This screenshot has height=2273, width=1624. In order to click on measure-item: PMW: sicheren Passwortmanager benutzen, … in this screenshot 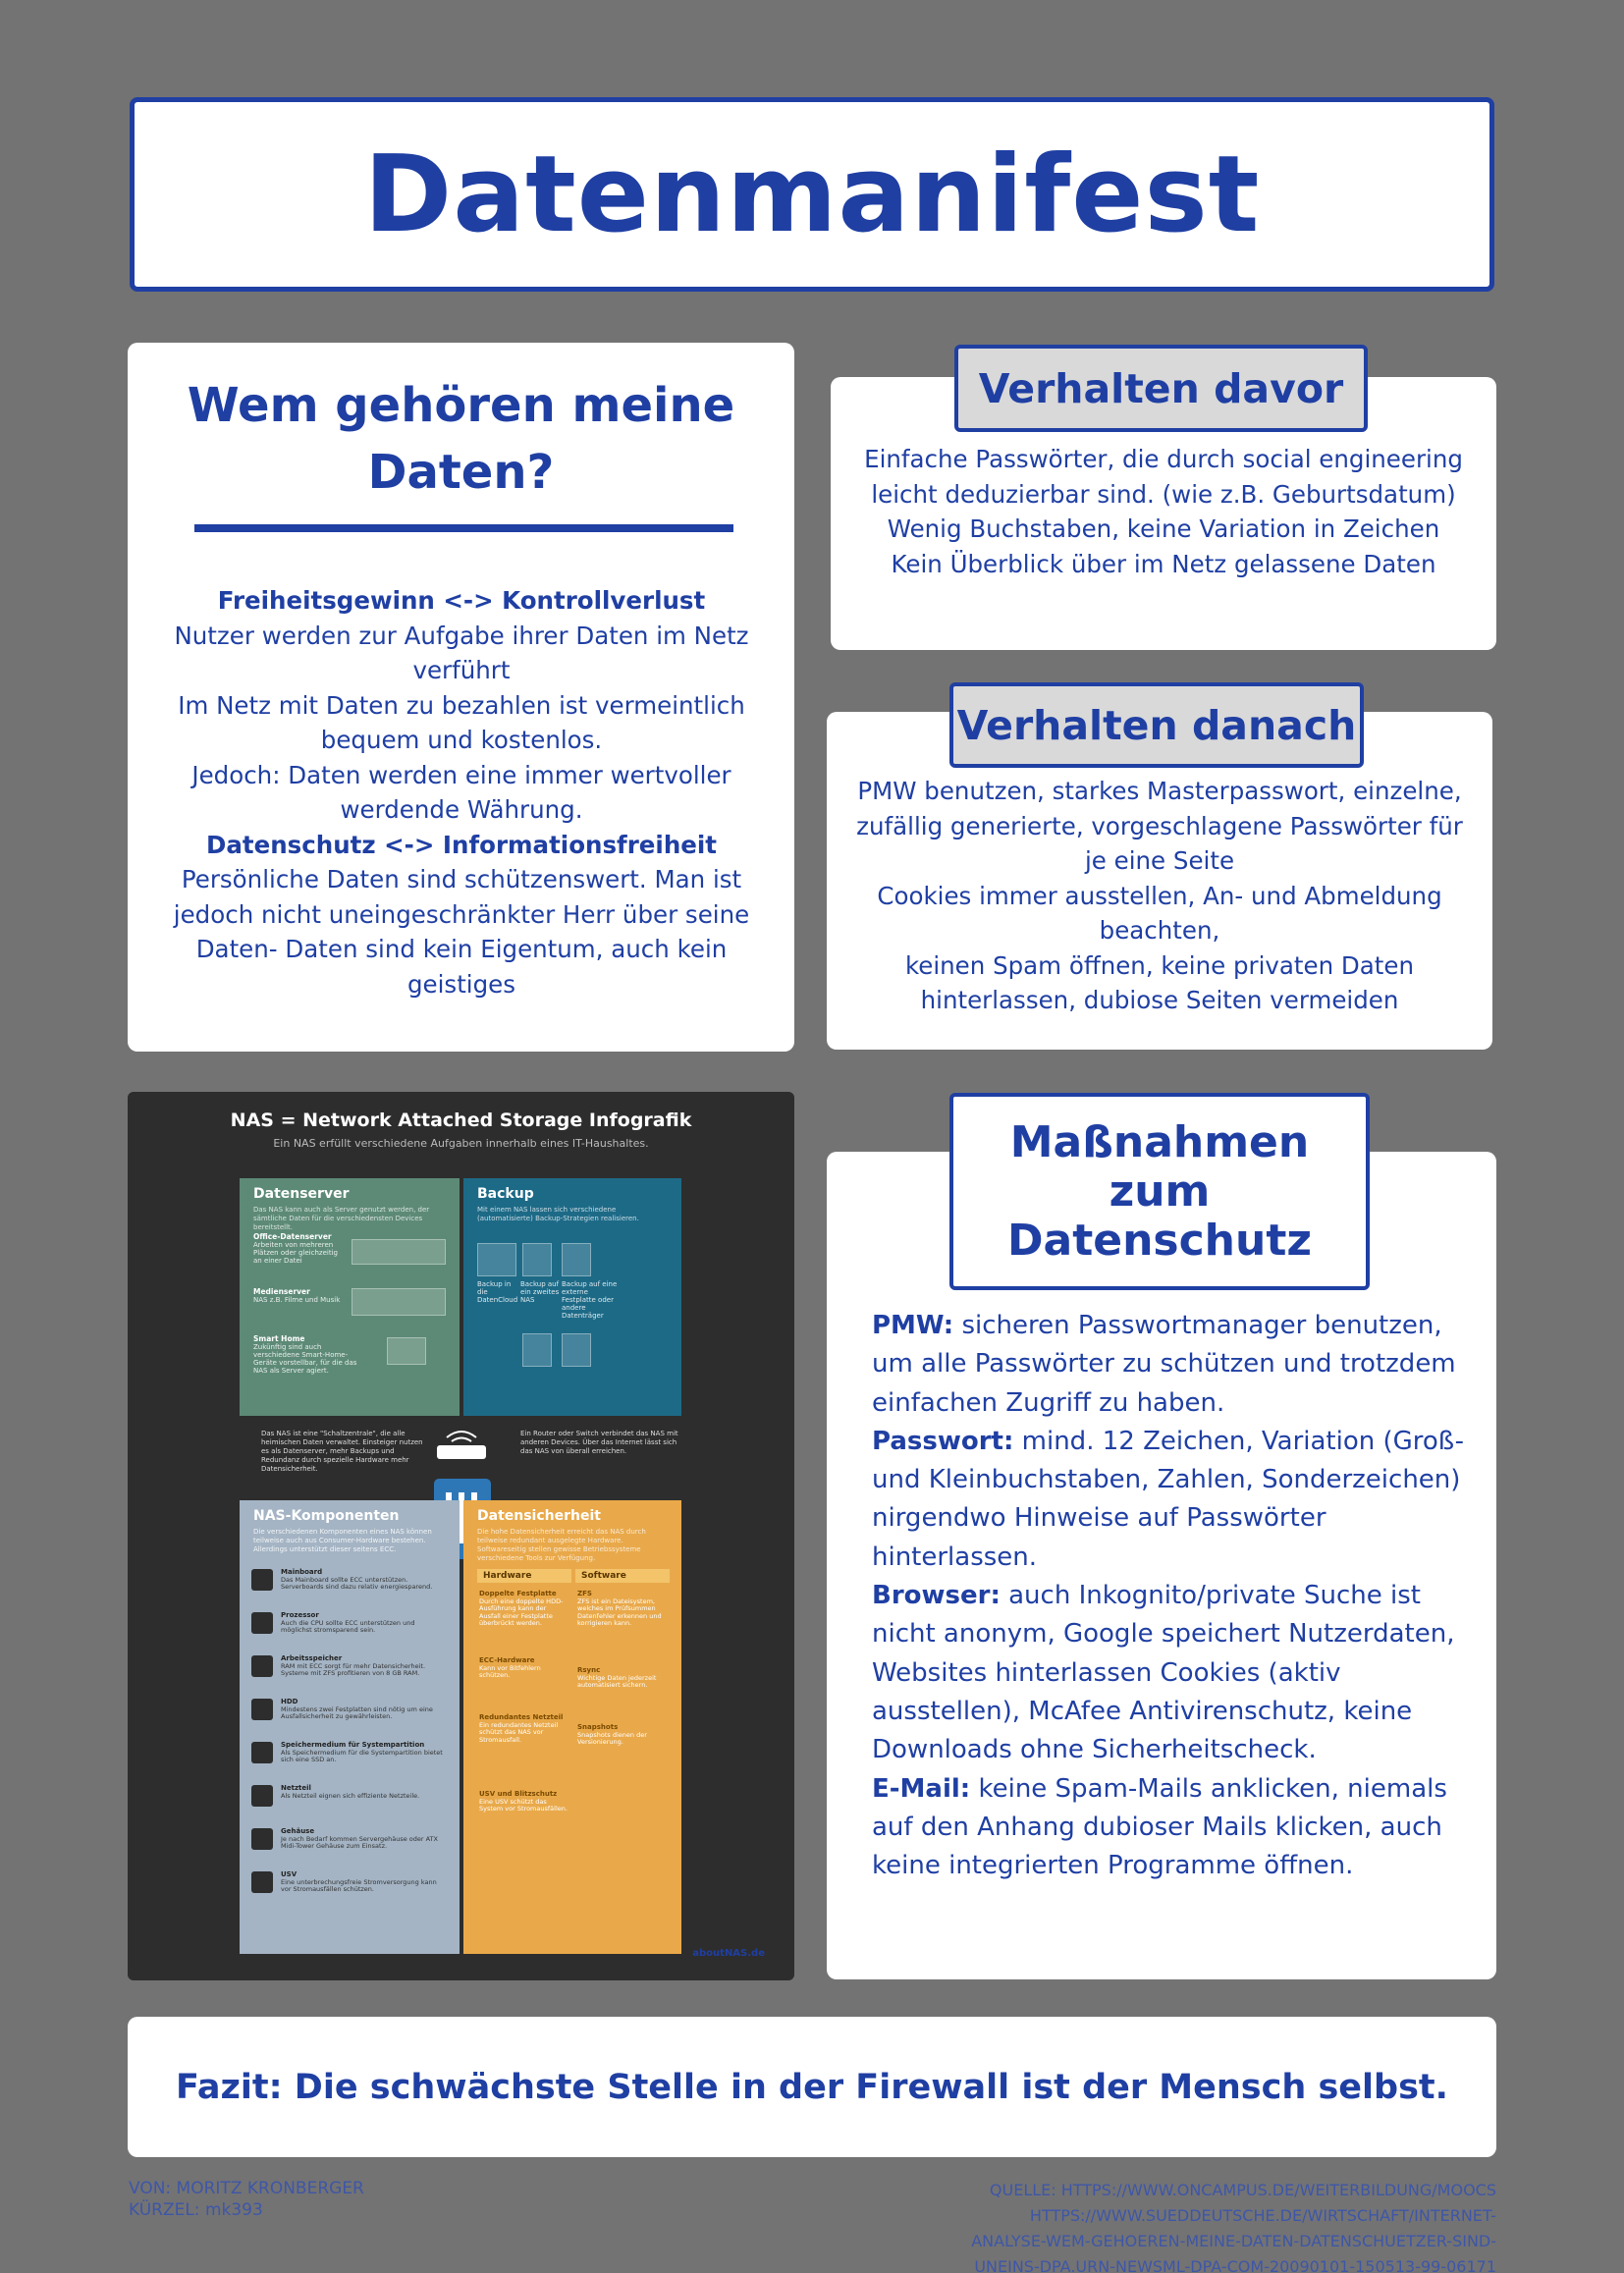, I will do `click(1171, 1365)`.